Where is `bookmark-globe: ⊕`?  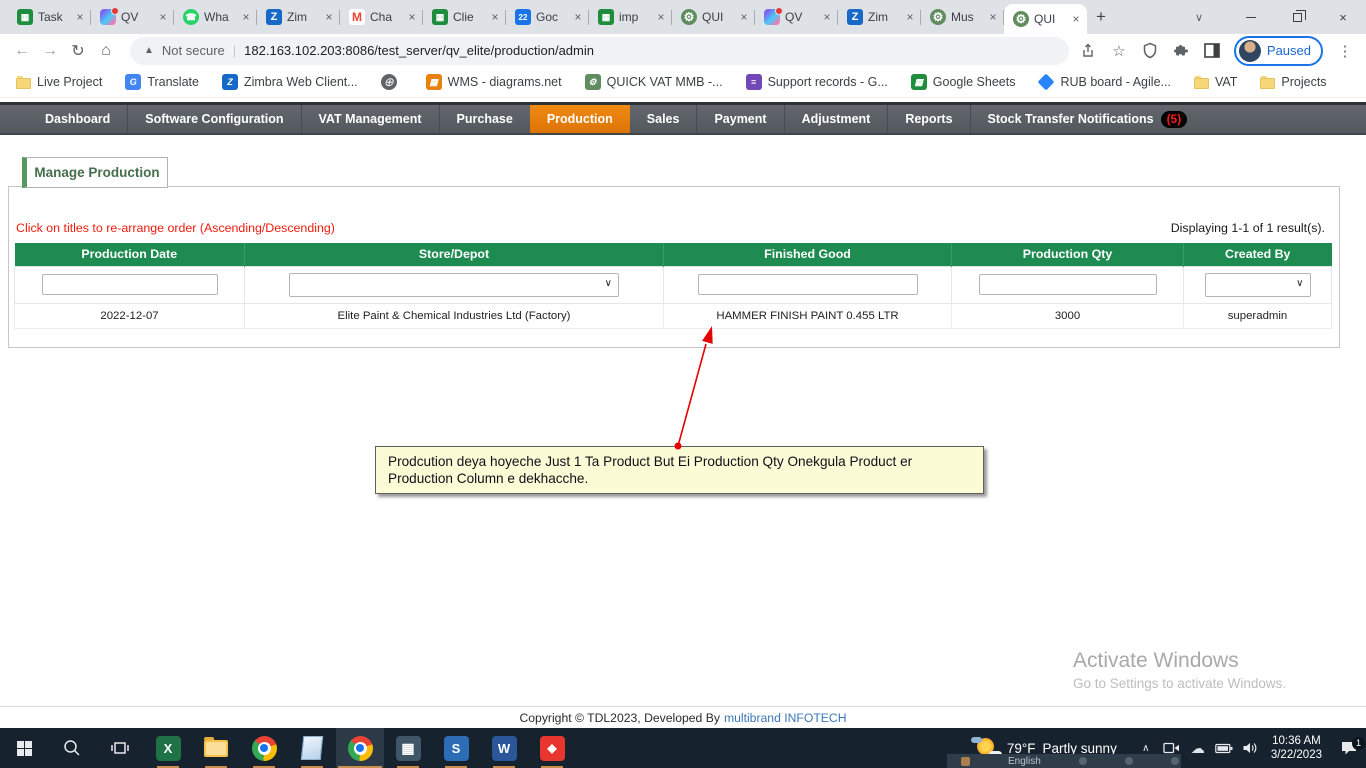 bookmark-globe: ⊕ is located at coordinates (391, 82).